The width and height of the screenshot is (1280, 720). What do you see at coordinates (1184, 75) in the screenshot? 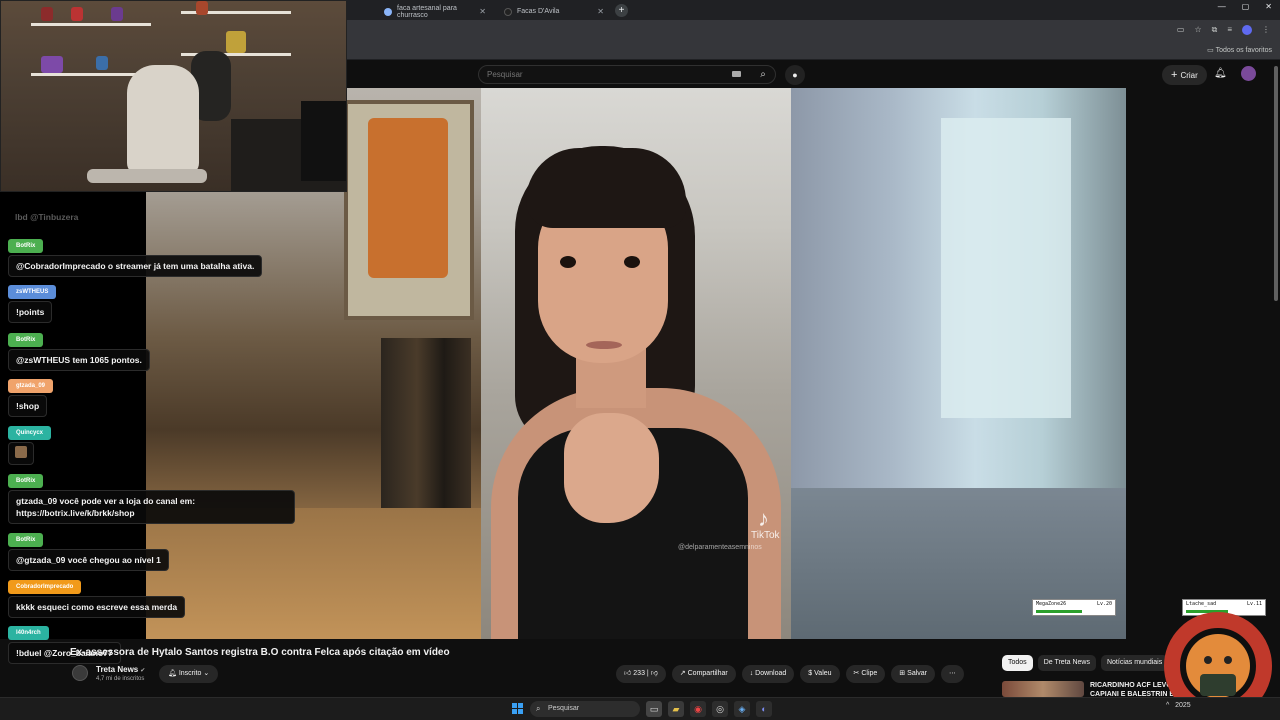
I see `create-button: + Criar` at bounding box center [1184, 75].